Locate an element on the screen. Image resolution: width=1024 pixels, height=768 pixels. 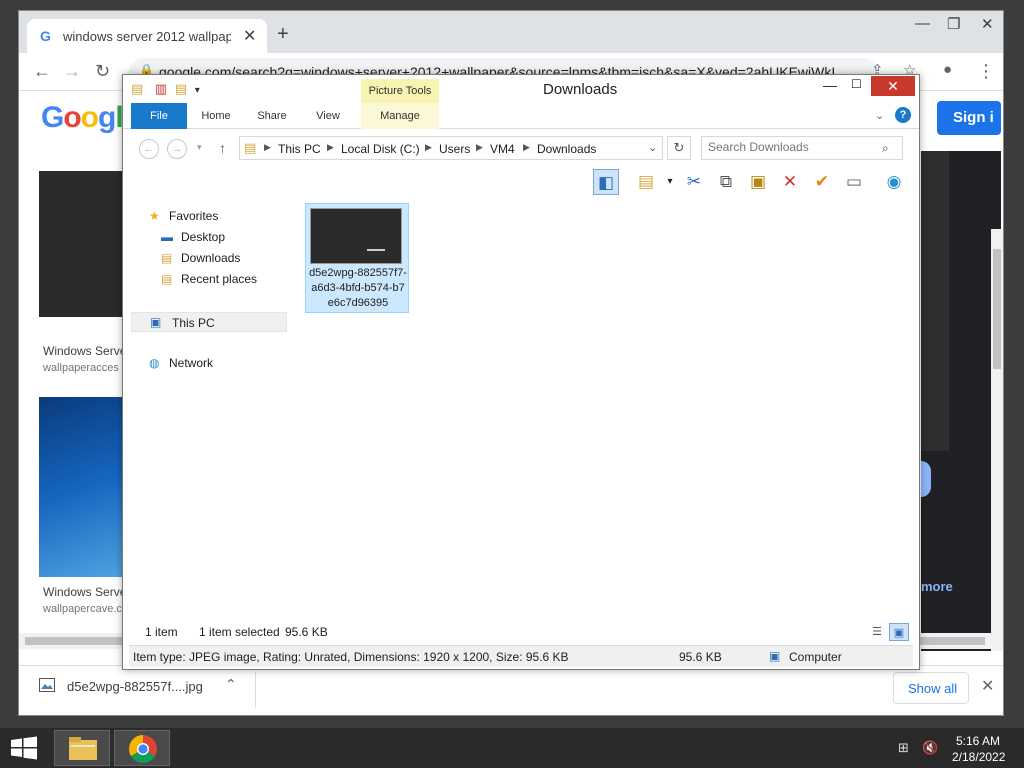
maximize-button: ❐ is located at coordinates (953, 24).